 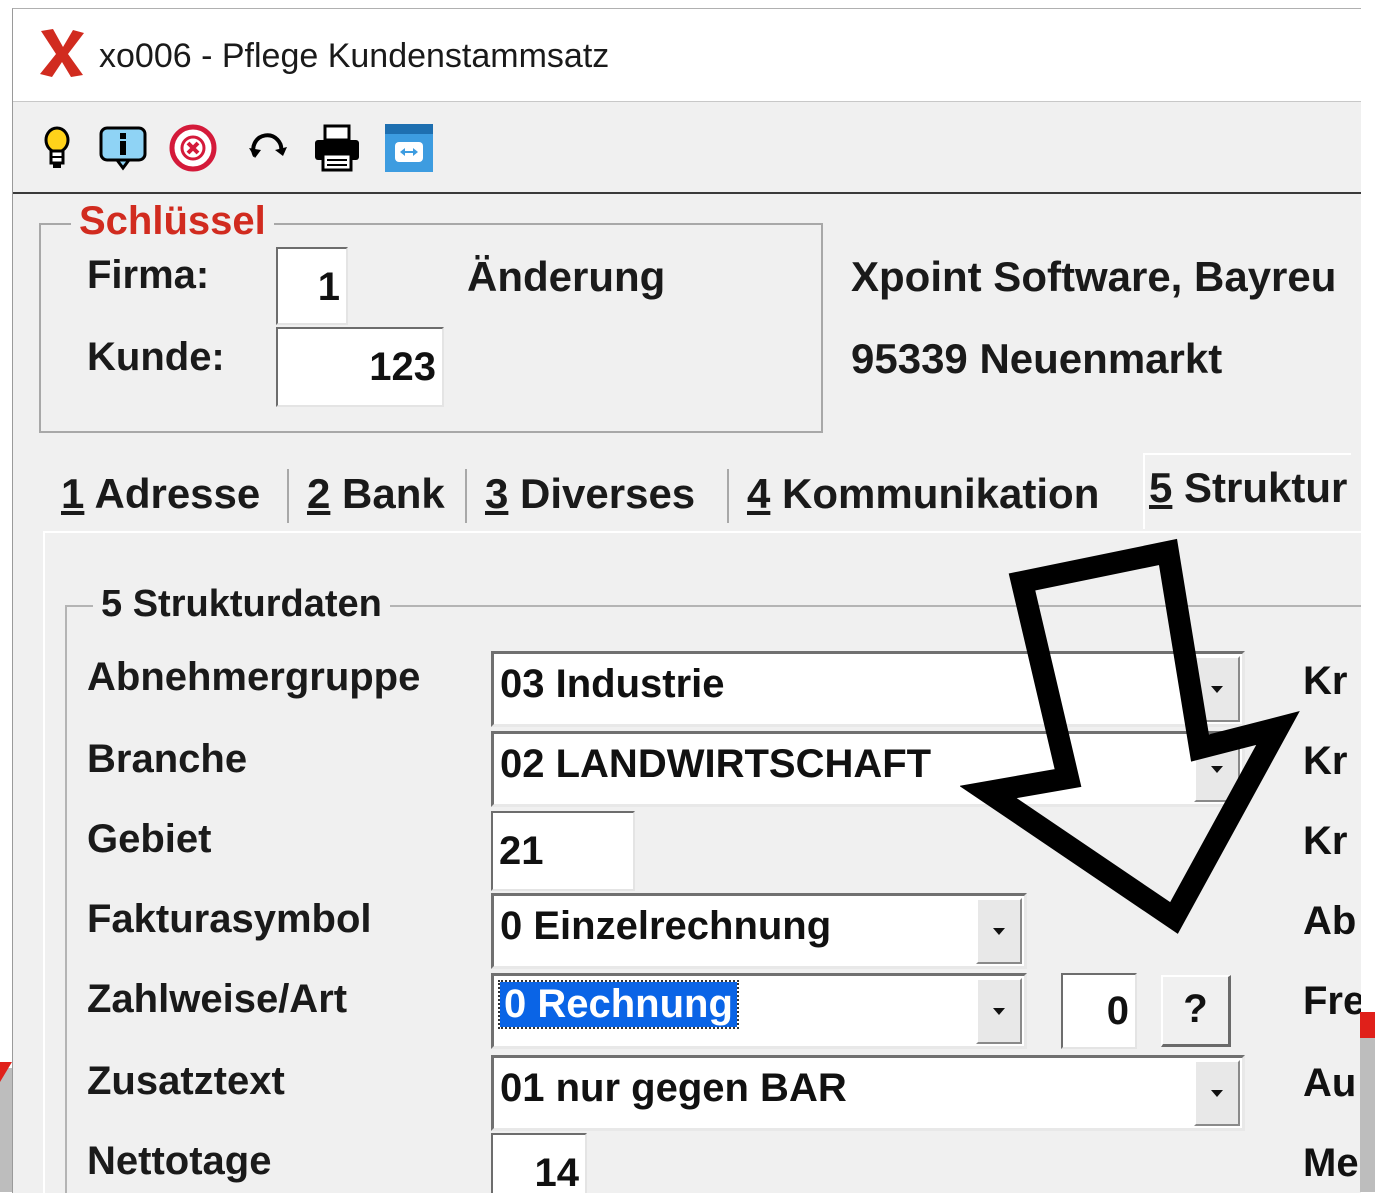 I want to click on tab-diverses: 3 Diverses, so click(x=590, y=494).